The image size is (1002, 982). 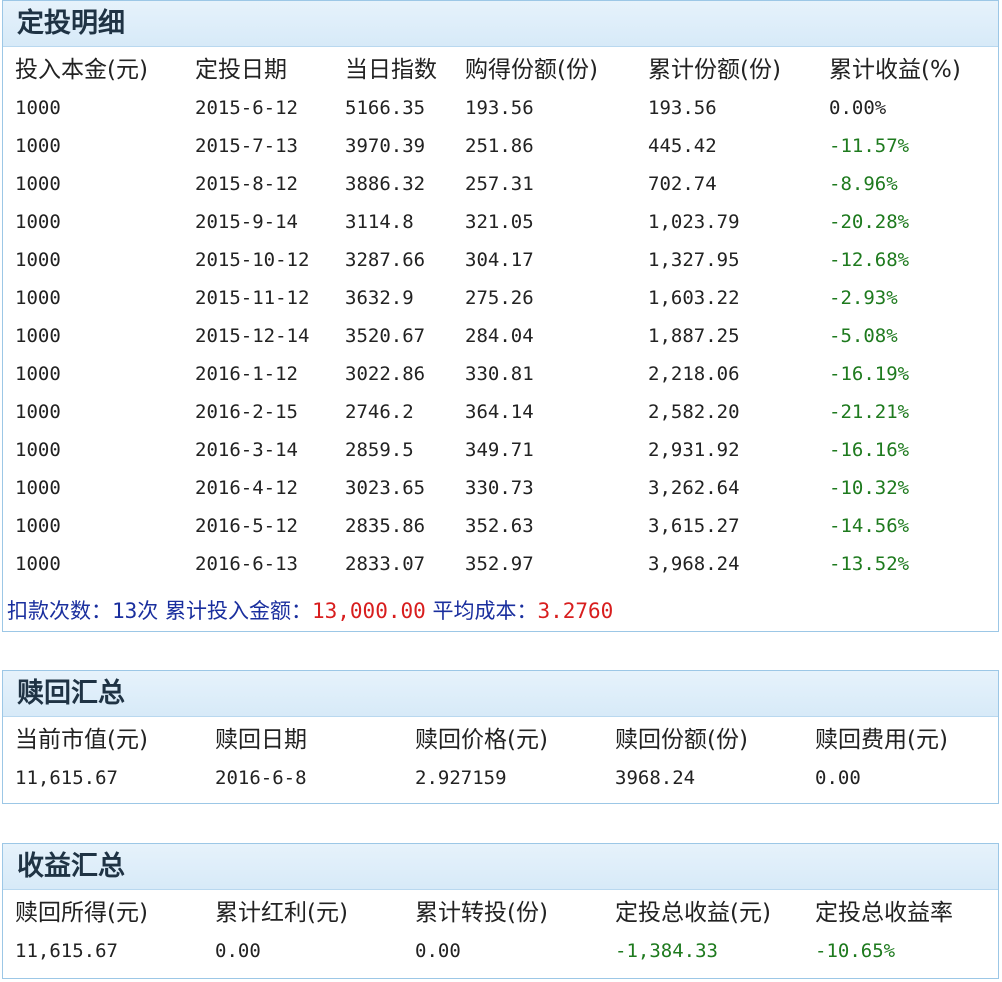 What do you see at coordinates (238, 951) in the screenshot?
I see `dividends: 0.00` at bounding box center [238, 951].